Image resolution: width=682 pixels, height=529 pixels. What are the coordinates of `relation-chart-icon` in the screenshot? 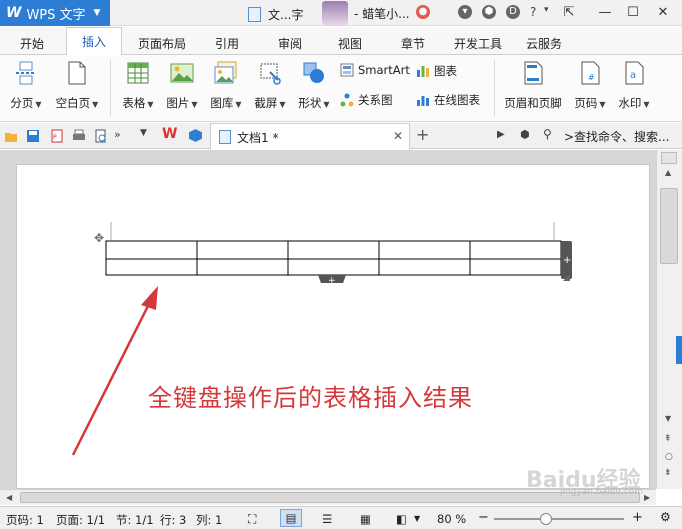 It's located at (347, 100).